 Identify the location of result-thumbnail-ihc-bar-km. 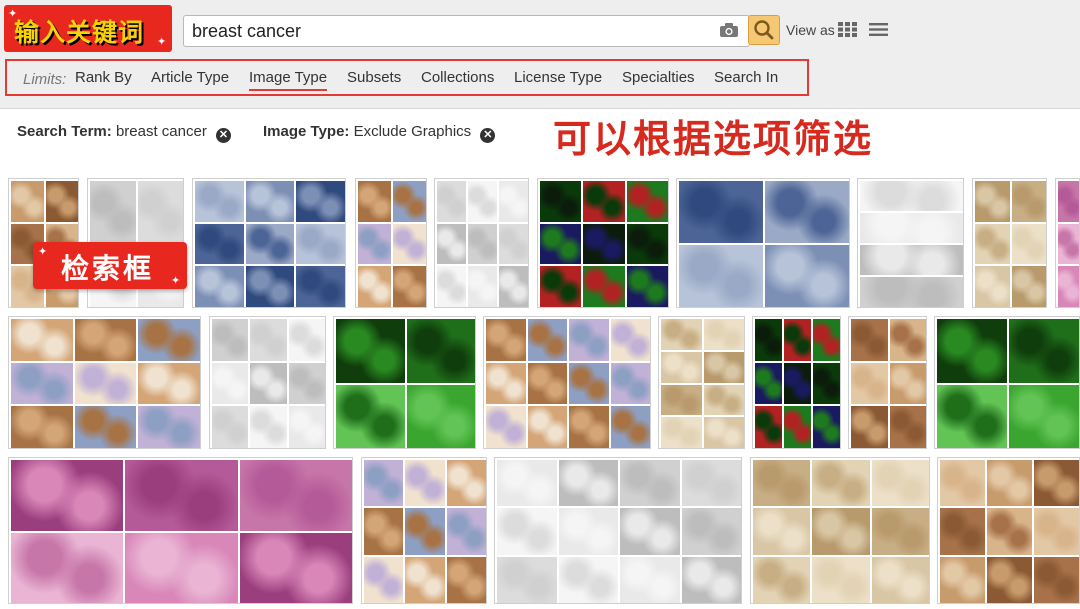
(104, 382).